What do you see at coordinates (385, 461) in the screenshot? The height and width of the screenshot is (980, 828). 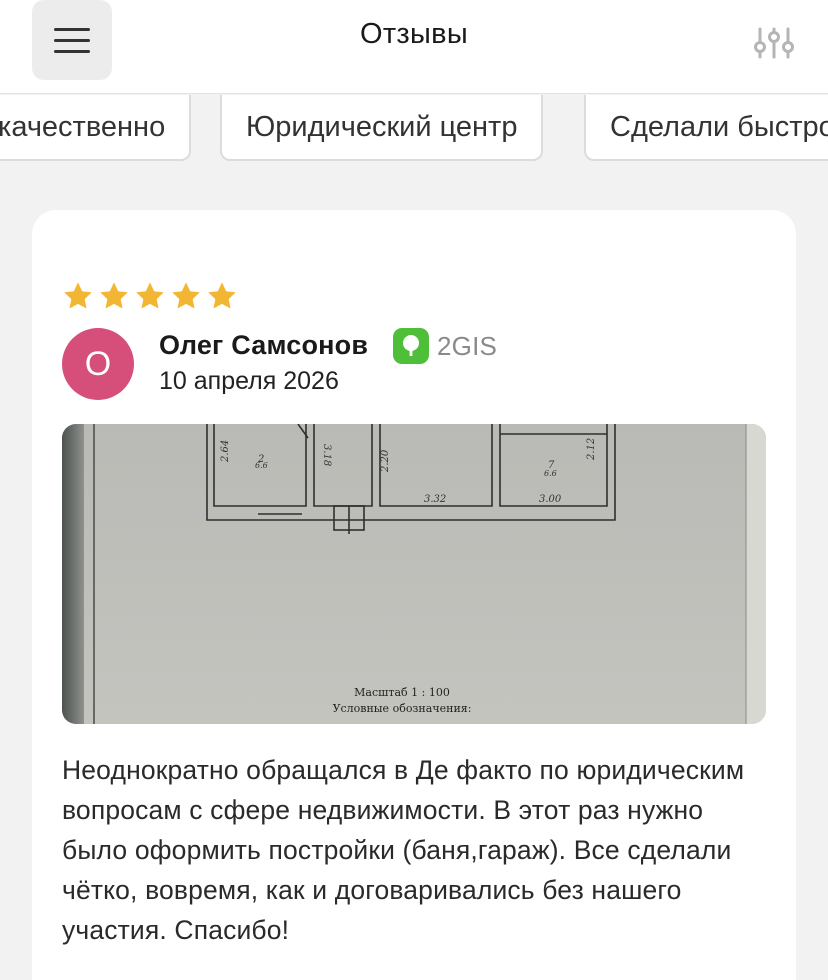 I see `plan-dim-3: 2.20` at bounding box center [385, 461].